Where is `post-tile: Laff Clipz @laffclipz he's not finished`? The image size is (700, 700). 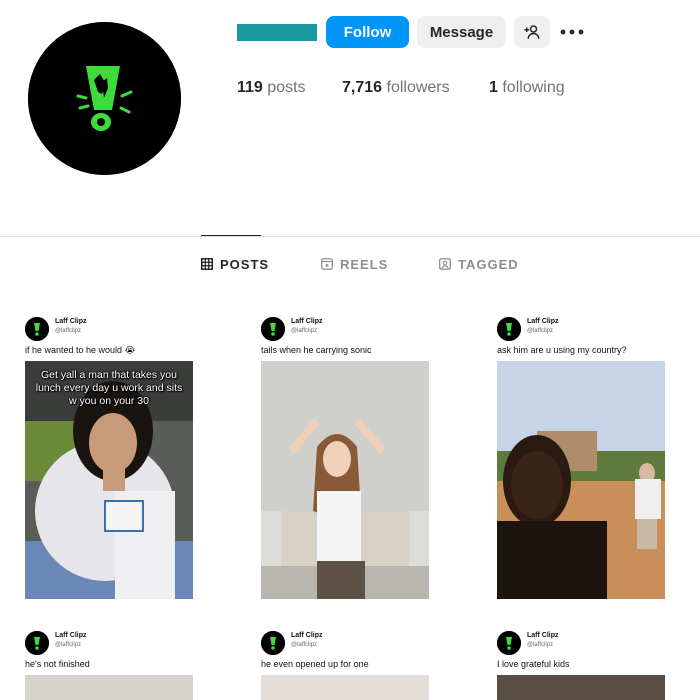 post-tile: Laff Clipz @laffclipz he's not finished is located at coordinates (110, 664).